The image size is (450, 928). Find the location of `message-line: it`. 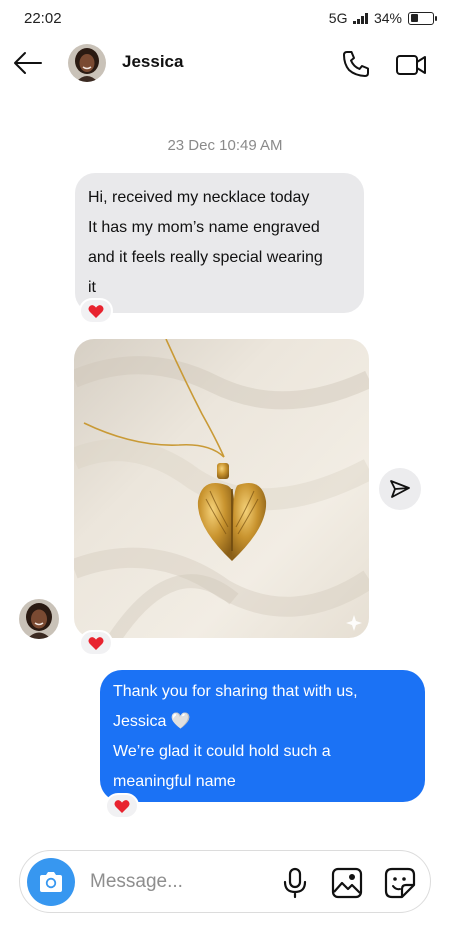

message-line: it is located at coordinates (92, 287).